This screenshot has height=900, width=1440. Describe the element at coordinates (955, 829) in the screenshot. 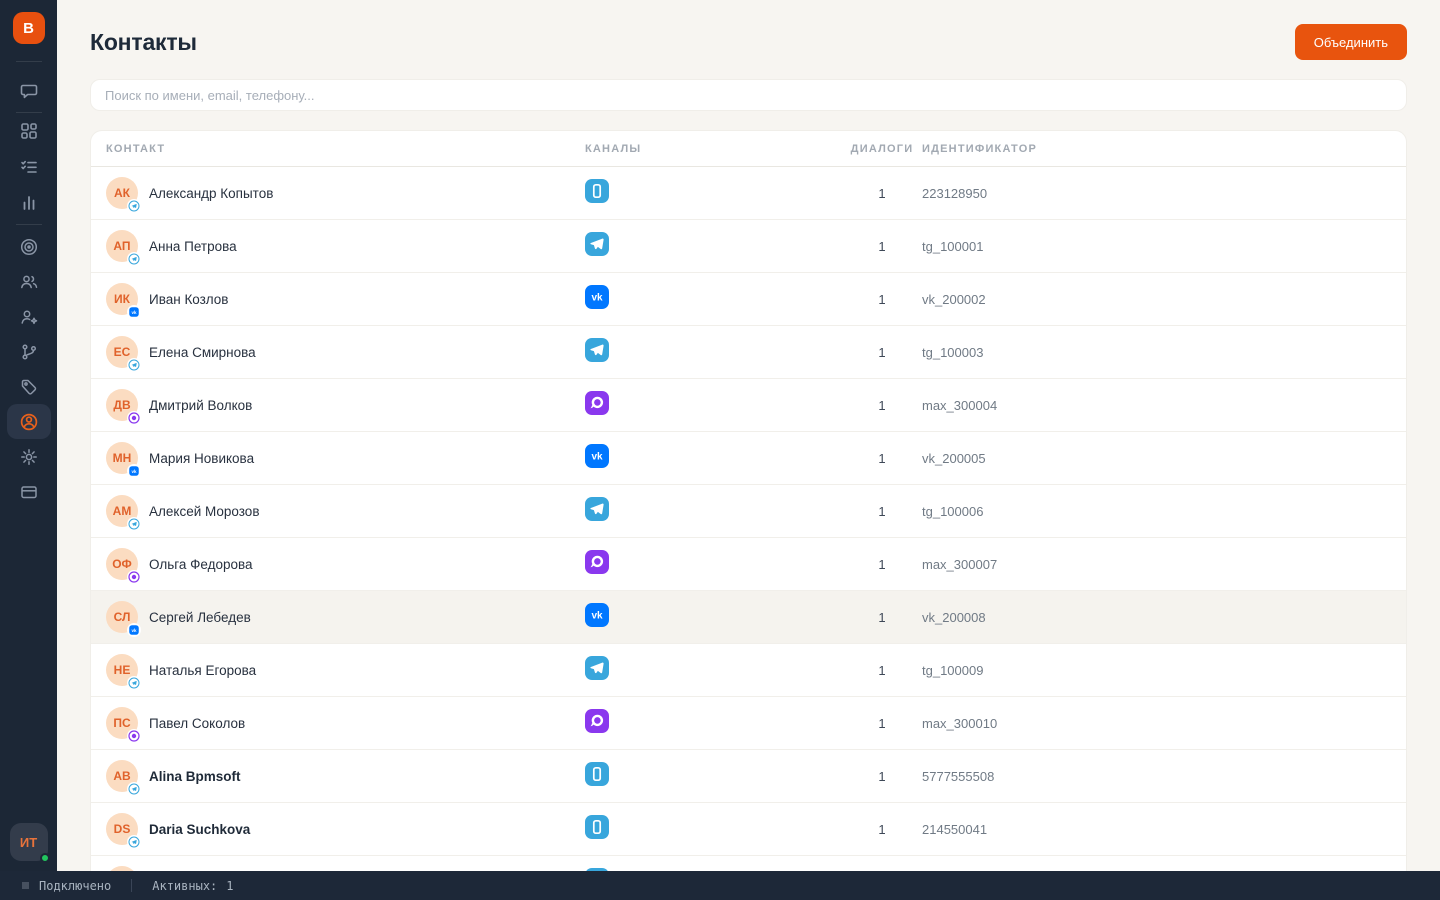

I see `identifier: 214550041` at that location.